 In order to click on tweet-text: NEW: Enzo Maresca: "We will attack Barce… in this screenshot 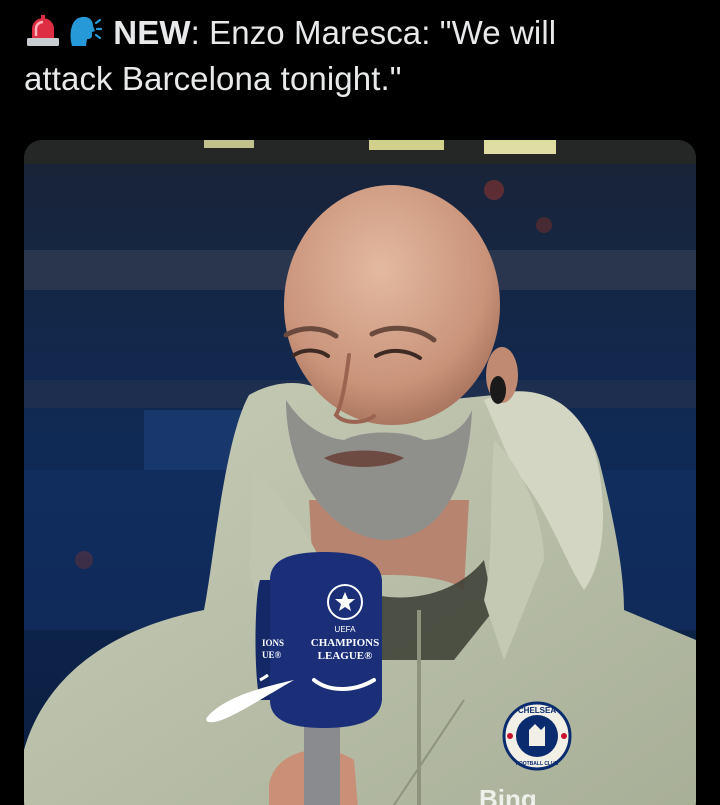, I will do `click(360, 56)`.